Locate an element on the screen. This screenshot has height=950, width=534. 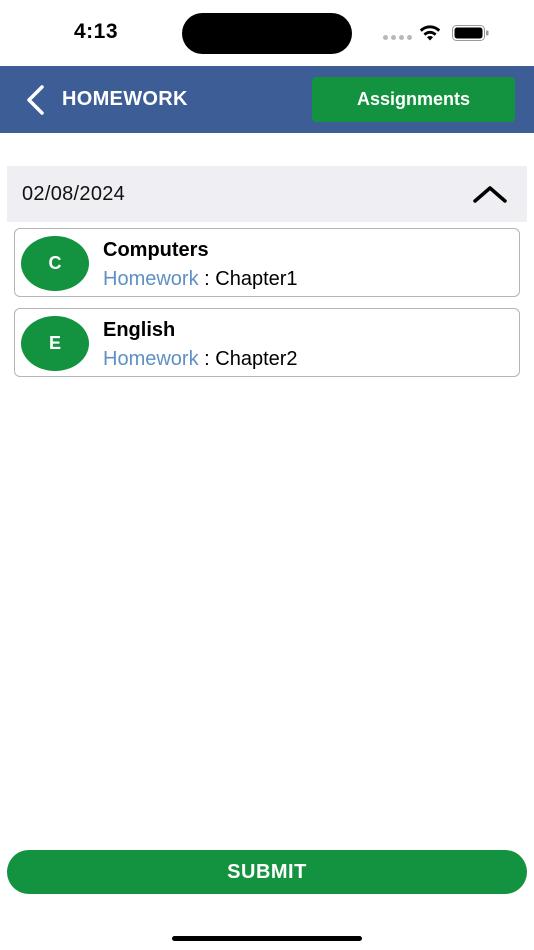
wifi-icon is located at coordinates (430, 33).